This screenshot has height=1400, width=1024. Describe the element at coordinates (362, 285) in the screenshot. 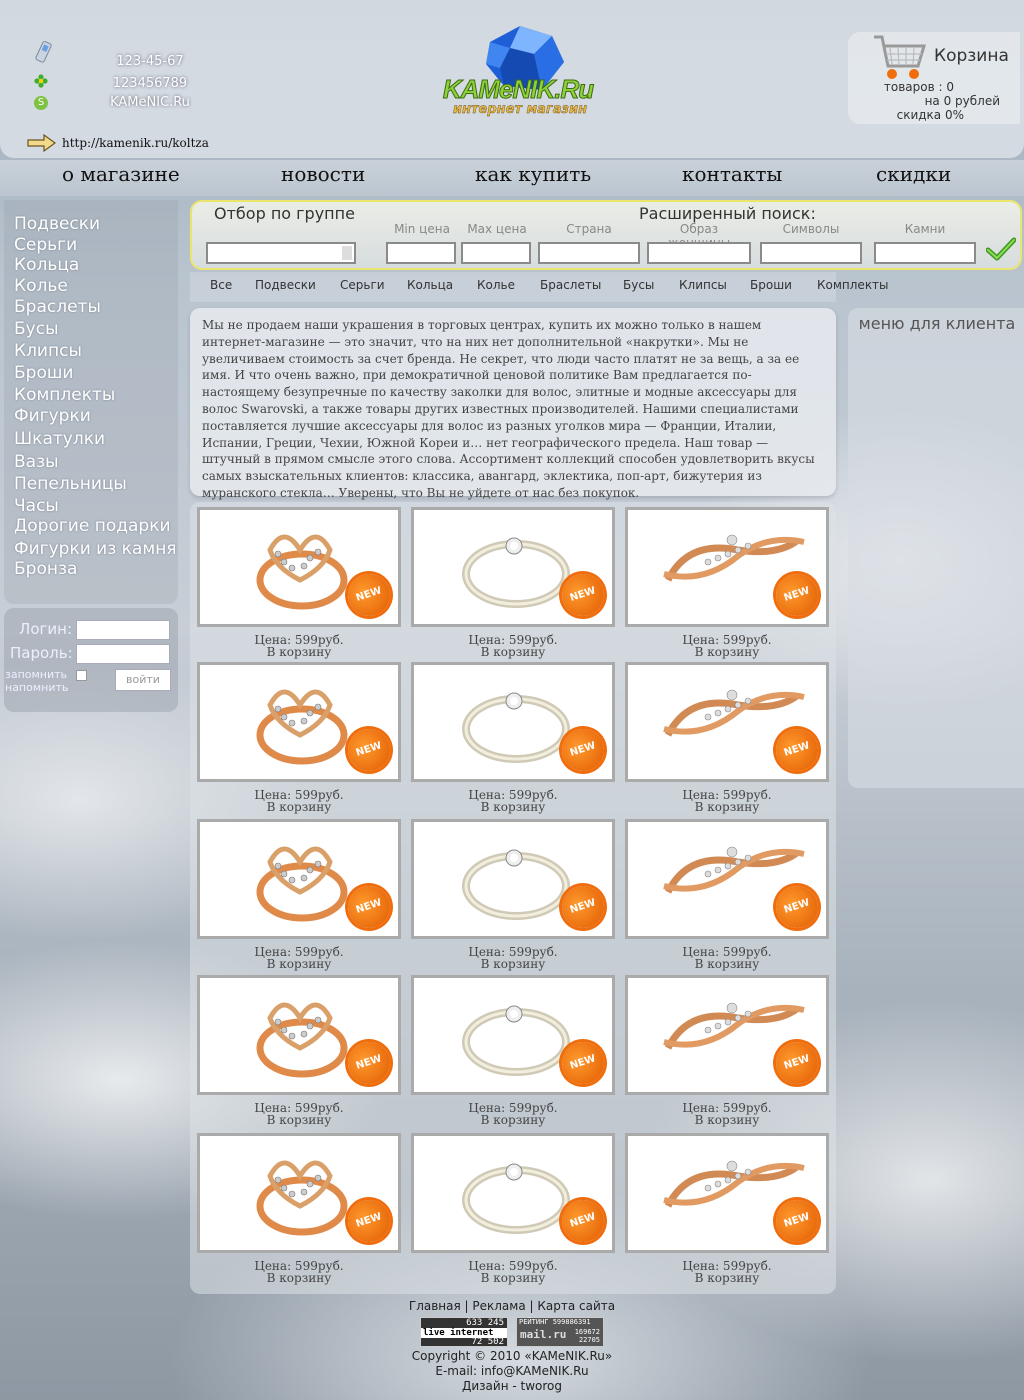

I see `tab-earrings: Серьги` at that location.